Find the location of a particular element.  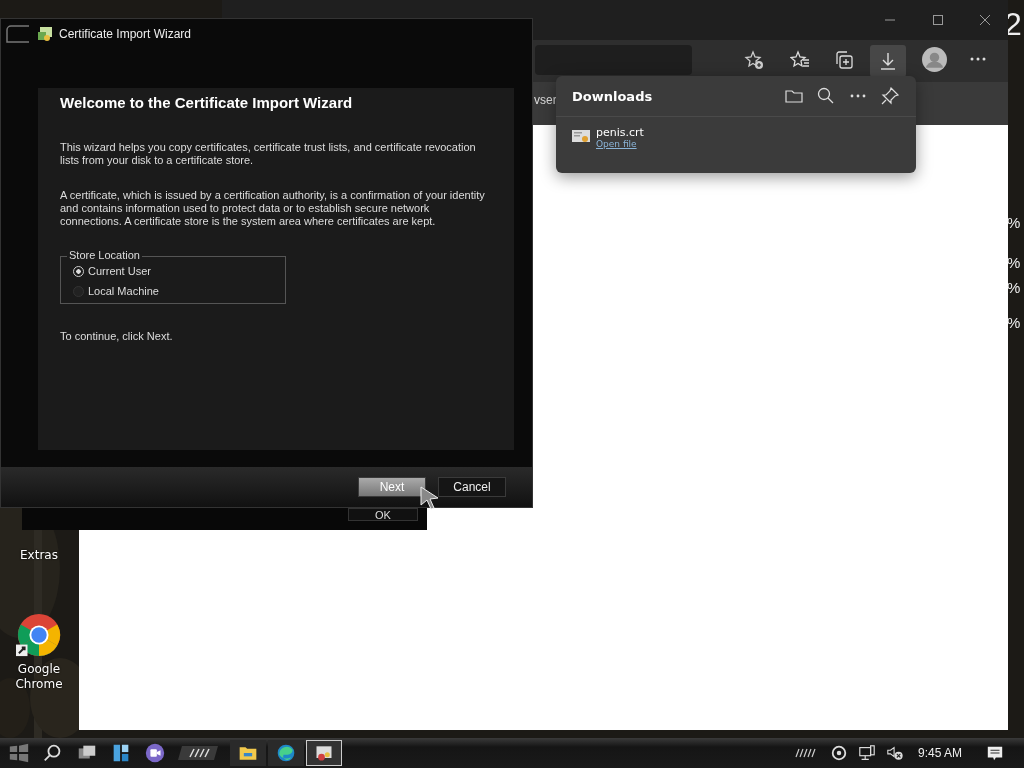

edge-icon is located at coordinates (286, 753).